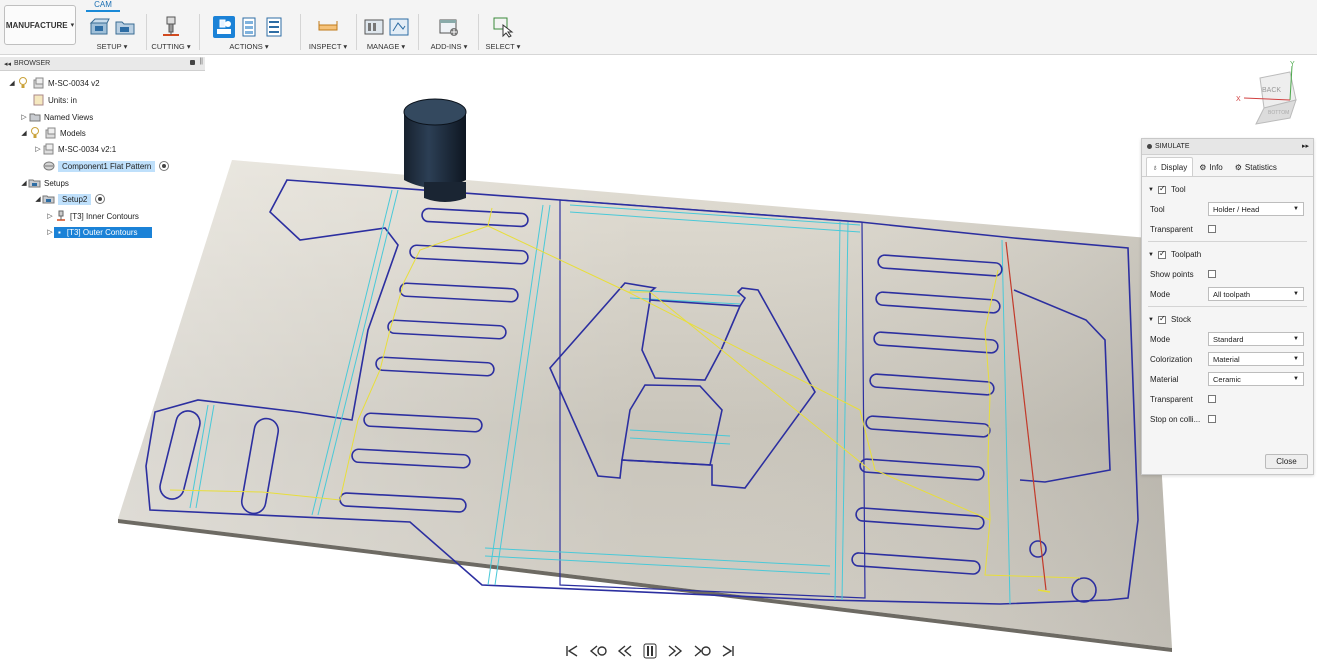  Describe the element at coordinates (1178, 189) in the screenshot. I see `tool-section-label: Tool` at that location.